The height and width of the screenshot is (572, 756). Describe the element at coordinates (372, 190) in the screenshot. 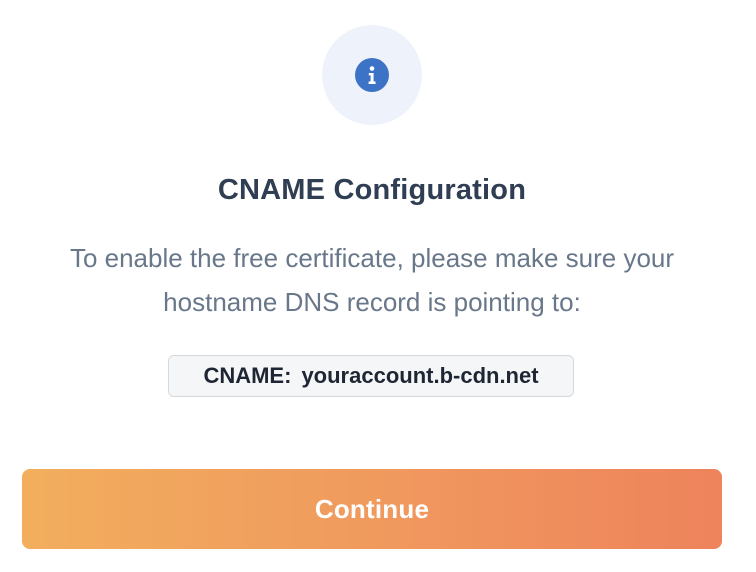

I see `dialog-title: CNAME Configuration` at that location.